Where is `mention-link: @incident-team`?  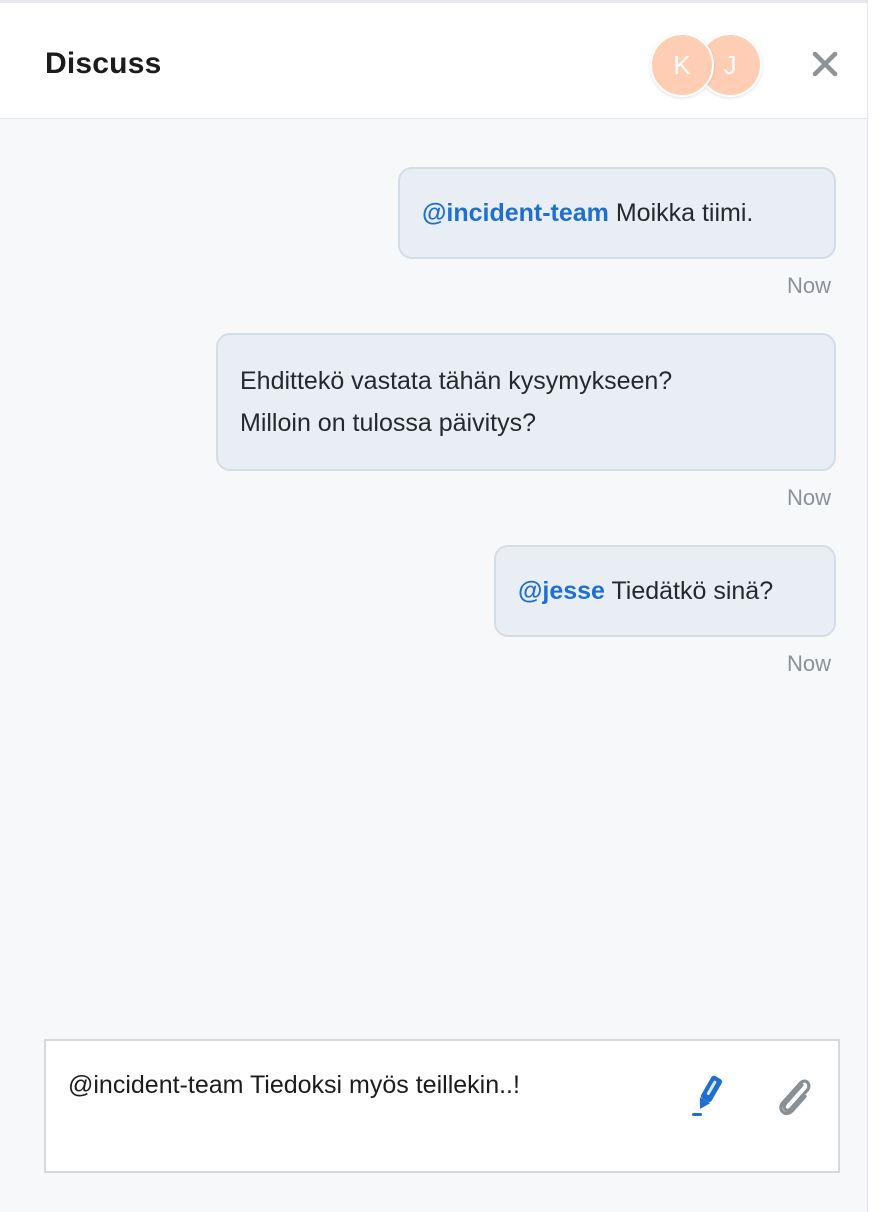
mention-link: @incident-team is located at coordinates (515, 213).